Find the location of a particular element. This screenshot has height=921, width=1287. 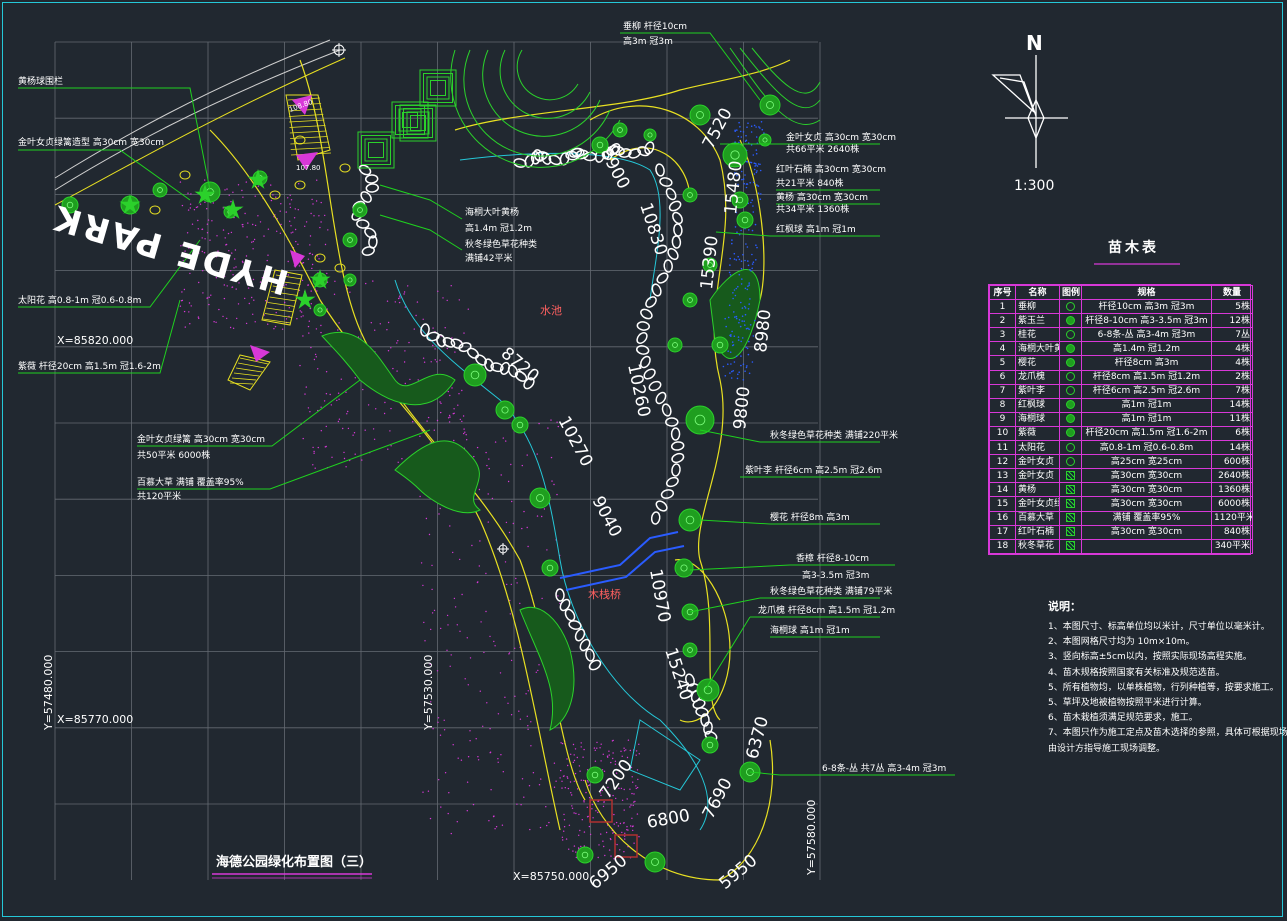

stepping-stone is located at coordinates (661, 398).